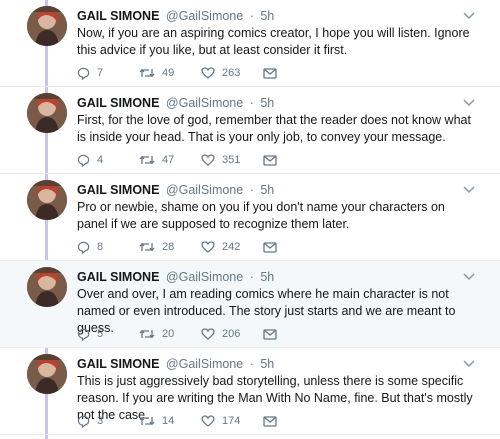  I want to click on reply-count: 3, so click(100, 421).